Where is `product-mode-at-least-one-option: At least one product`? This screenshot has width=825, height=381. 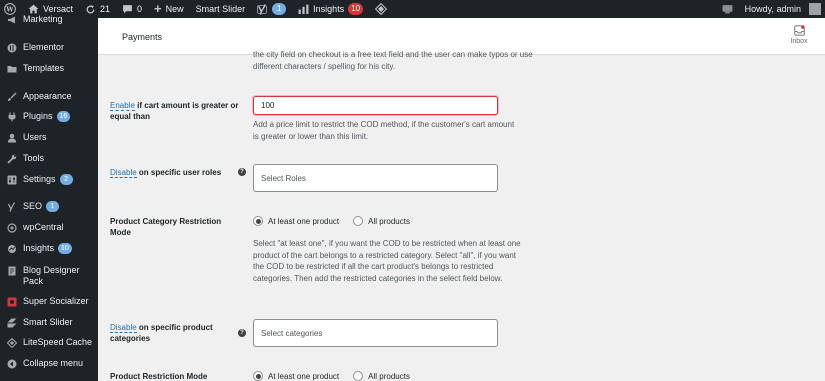 product-mode-at-least-one-option: At least one product is located at coordinates (296, 376).